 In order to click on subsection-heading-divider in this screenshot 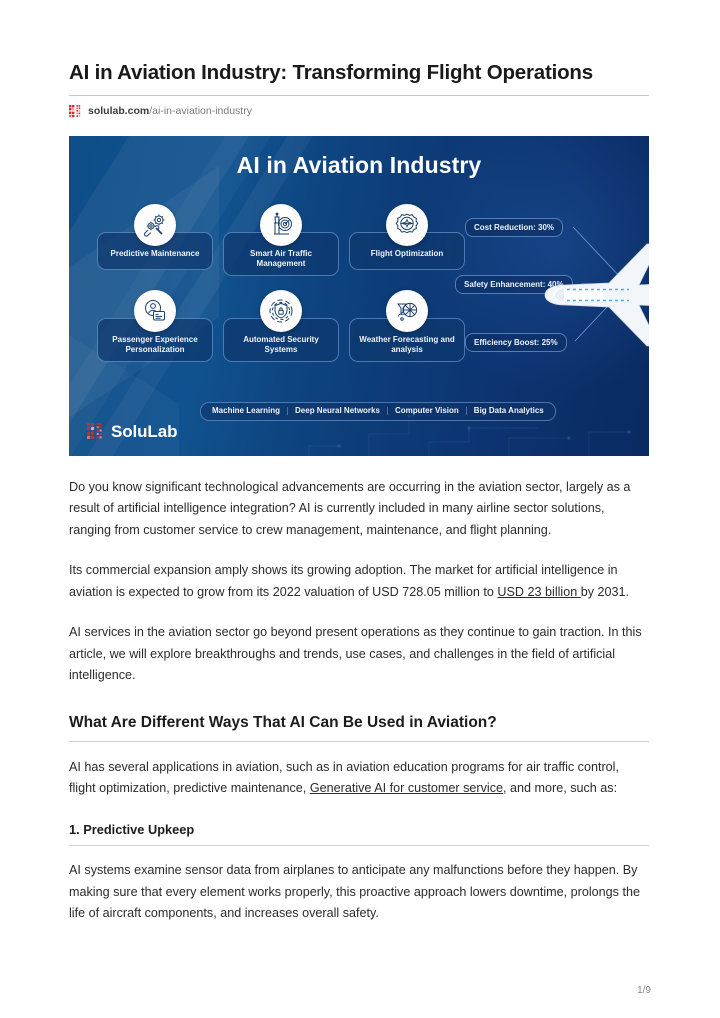, I will do `click(359, 846)`.